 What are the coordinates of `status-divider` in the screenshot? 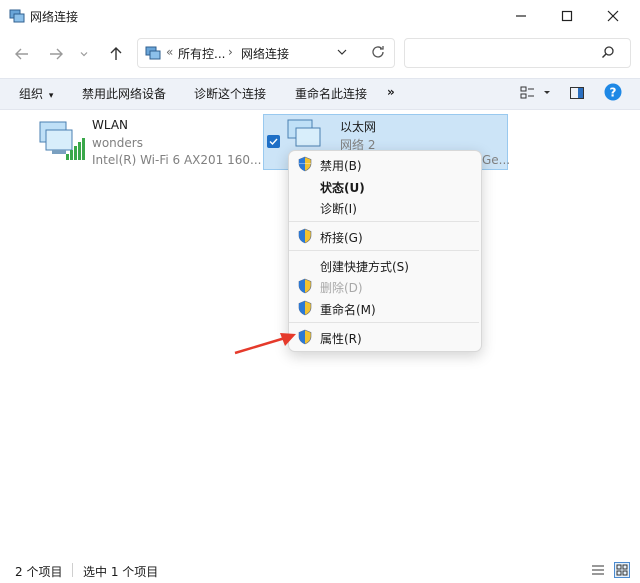 It's located at (72, 570).